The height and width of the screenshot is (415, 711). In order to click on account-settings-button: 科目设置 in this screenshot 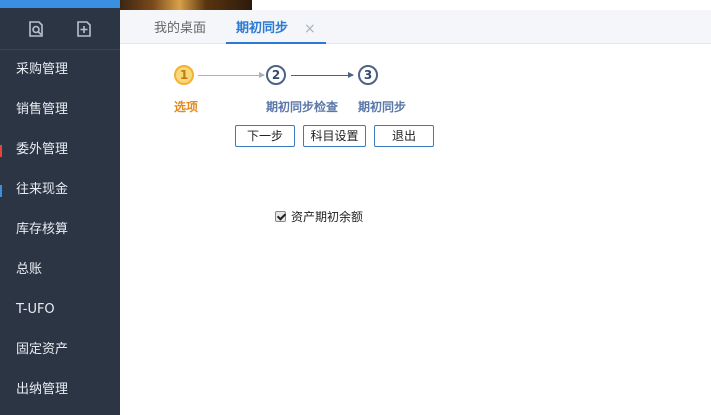, I will do `click(334, 136)`.